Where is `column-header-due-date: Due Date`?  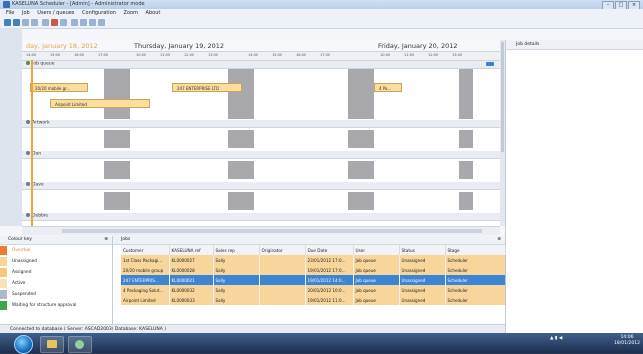 column-header-due-date: Due Date is located at coordinates (329, 250).